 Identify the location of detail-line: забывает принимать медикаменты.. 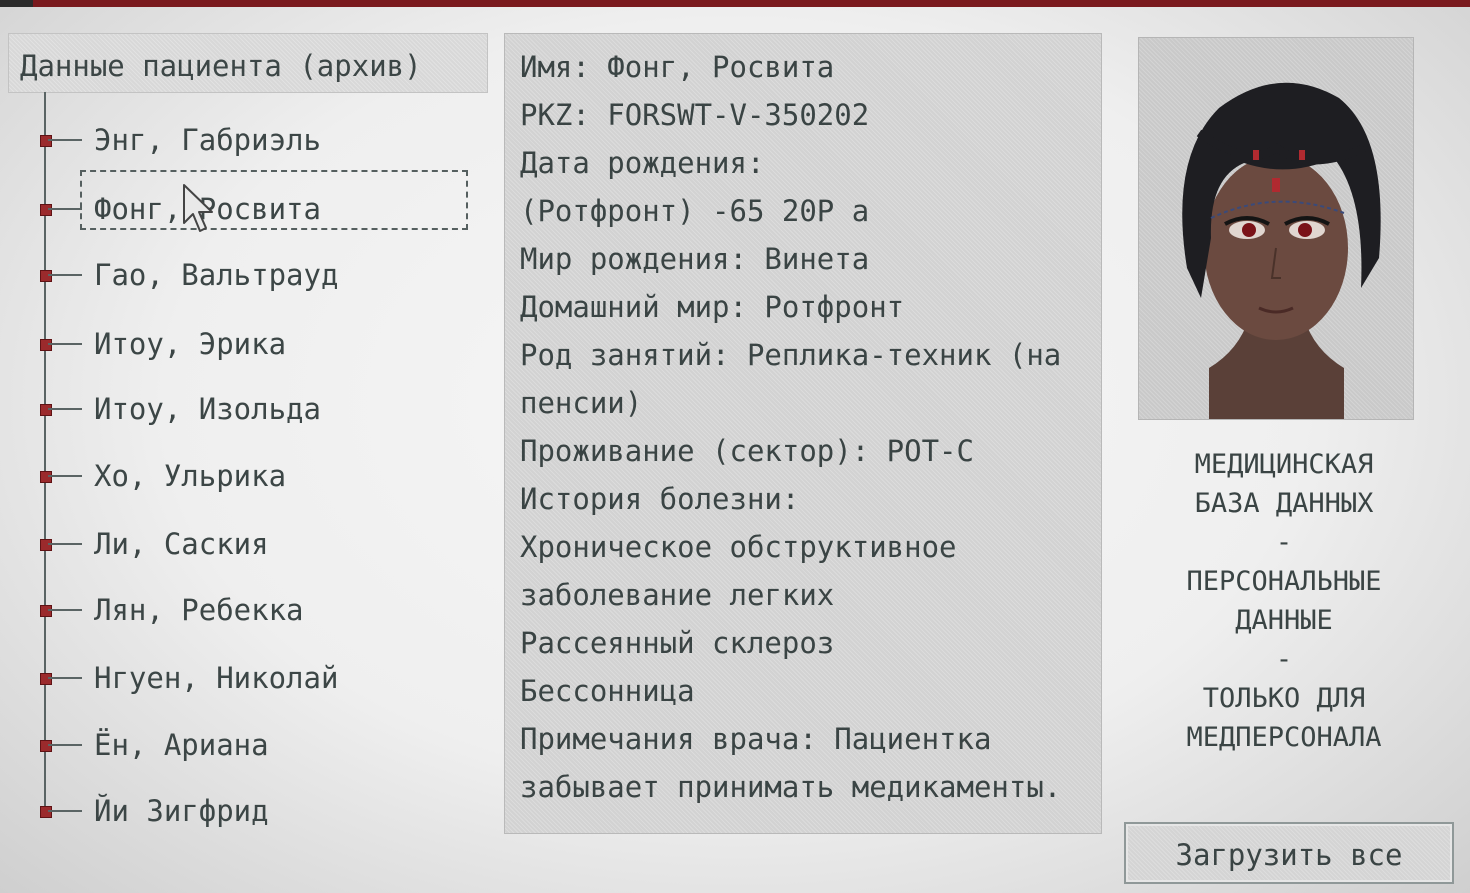
(791, 787).